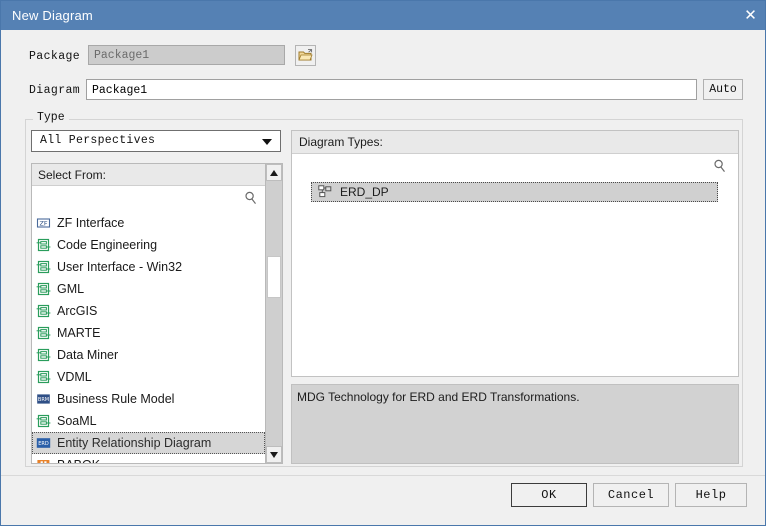 This screenshot has height=526, width=766. Describe the element at coordinates (267, 142) in the screenshot. I see `chevron-down-icon` at that location.